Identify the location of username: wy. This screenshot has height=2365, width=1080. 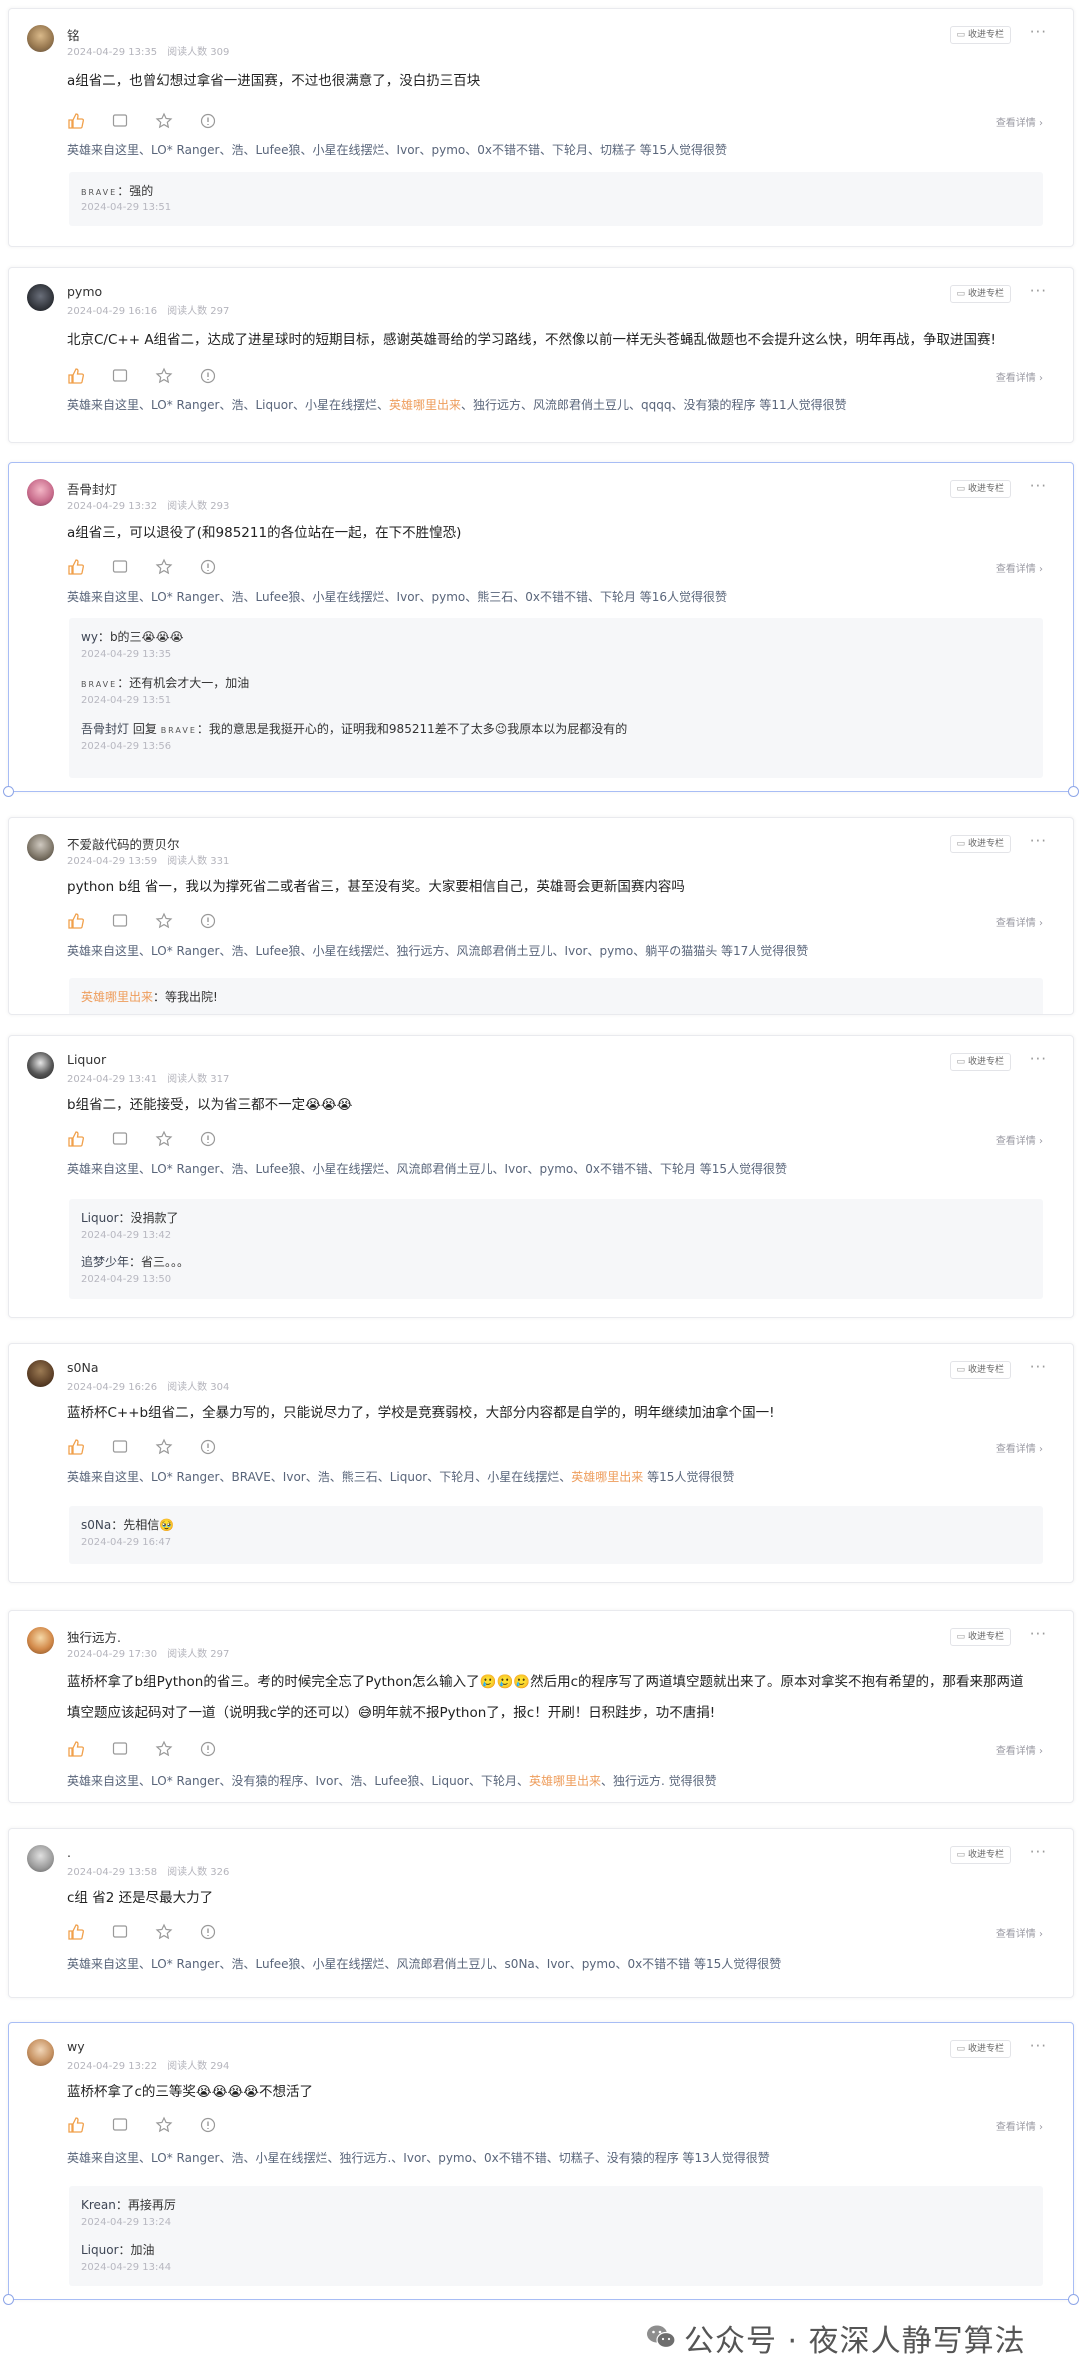
(76, 2046).